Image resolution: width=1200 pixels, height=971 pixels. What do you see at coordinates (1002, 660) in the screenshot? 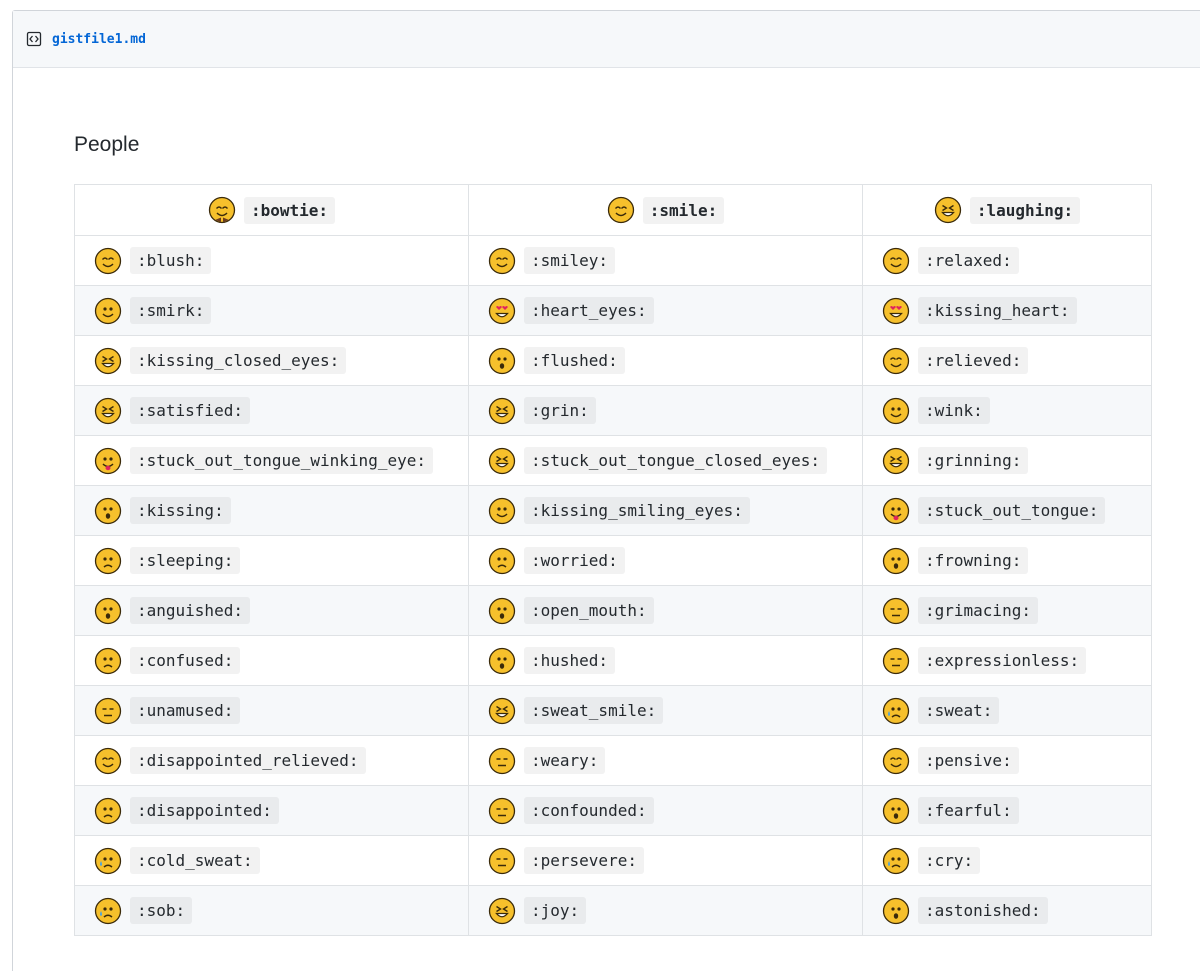
I see `emoji-code: :expressionless:` at bounding box center [1002, 660].